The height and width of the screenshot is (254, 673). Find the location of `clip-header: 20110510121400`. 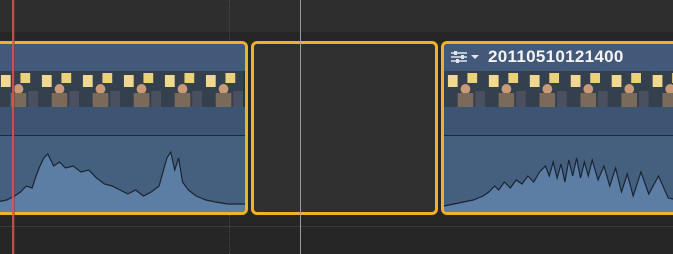

clip-header: 20110510121400 is located at coordinates (558, 57).